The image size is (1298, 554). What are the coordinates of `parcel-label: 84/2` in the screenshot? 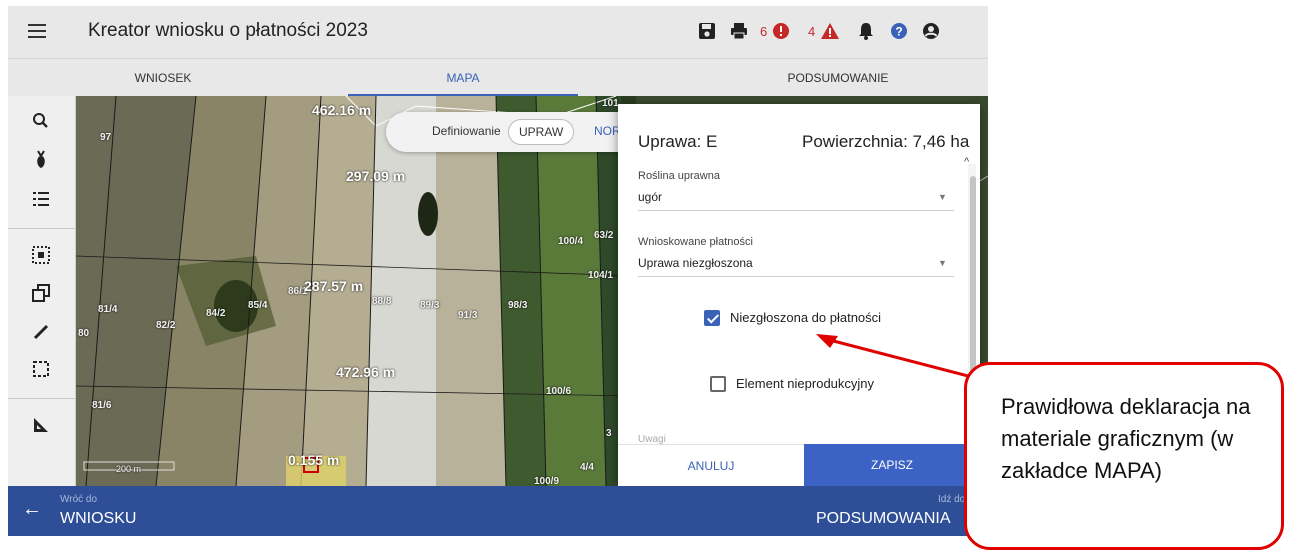 It's located at (216, 313).